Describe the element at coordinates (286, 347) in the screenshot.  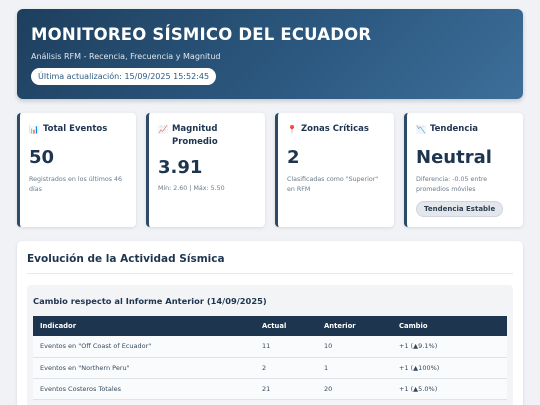
I see `table-cell: 11` at that location.